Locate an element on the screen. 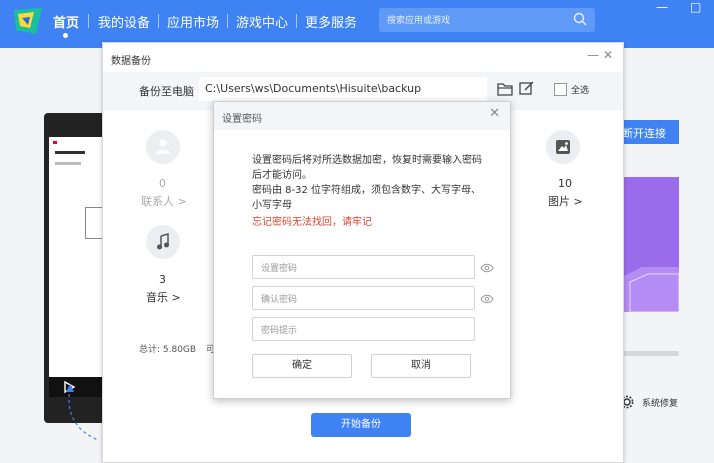 The image size is (714, 463). music-circle is located at coordinates (163, 242).